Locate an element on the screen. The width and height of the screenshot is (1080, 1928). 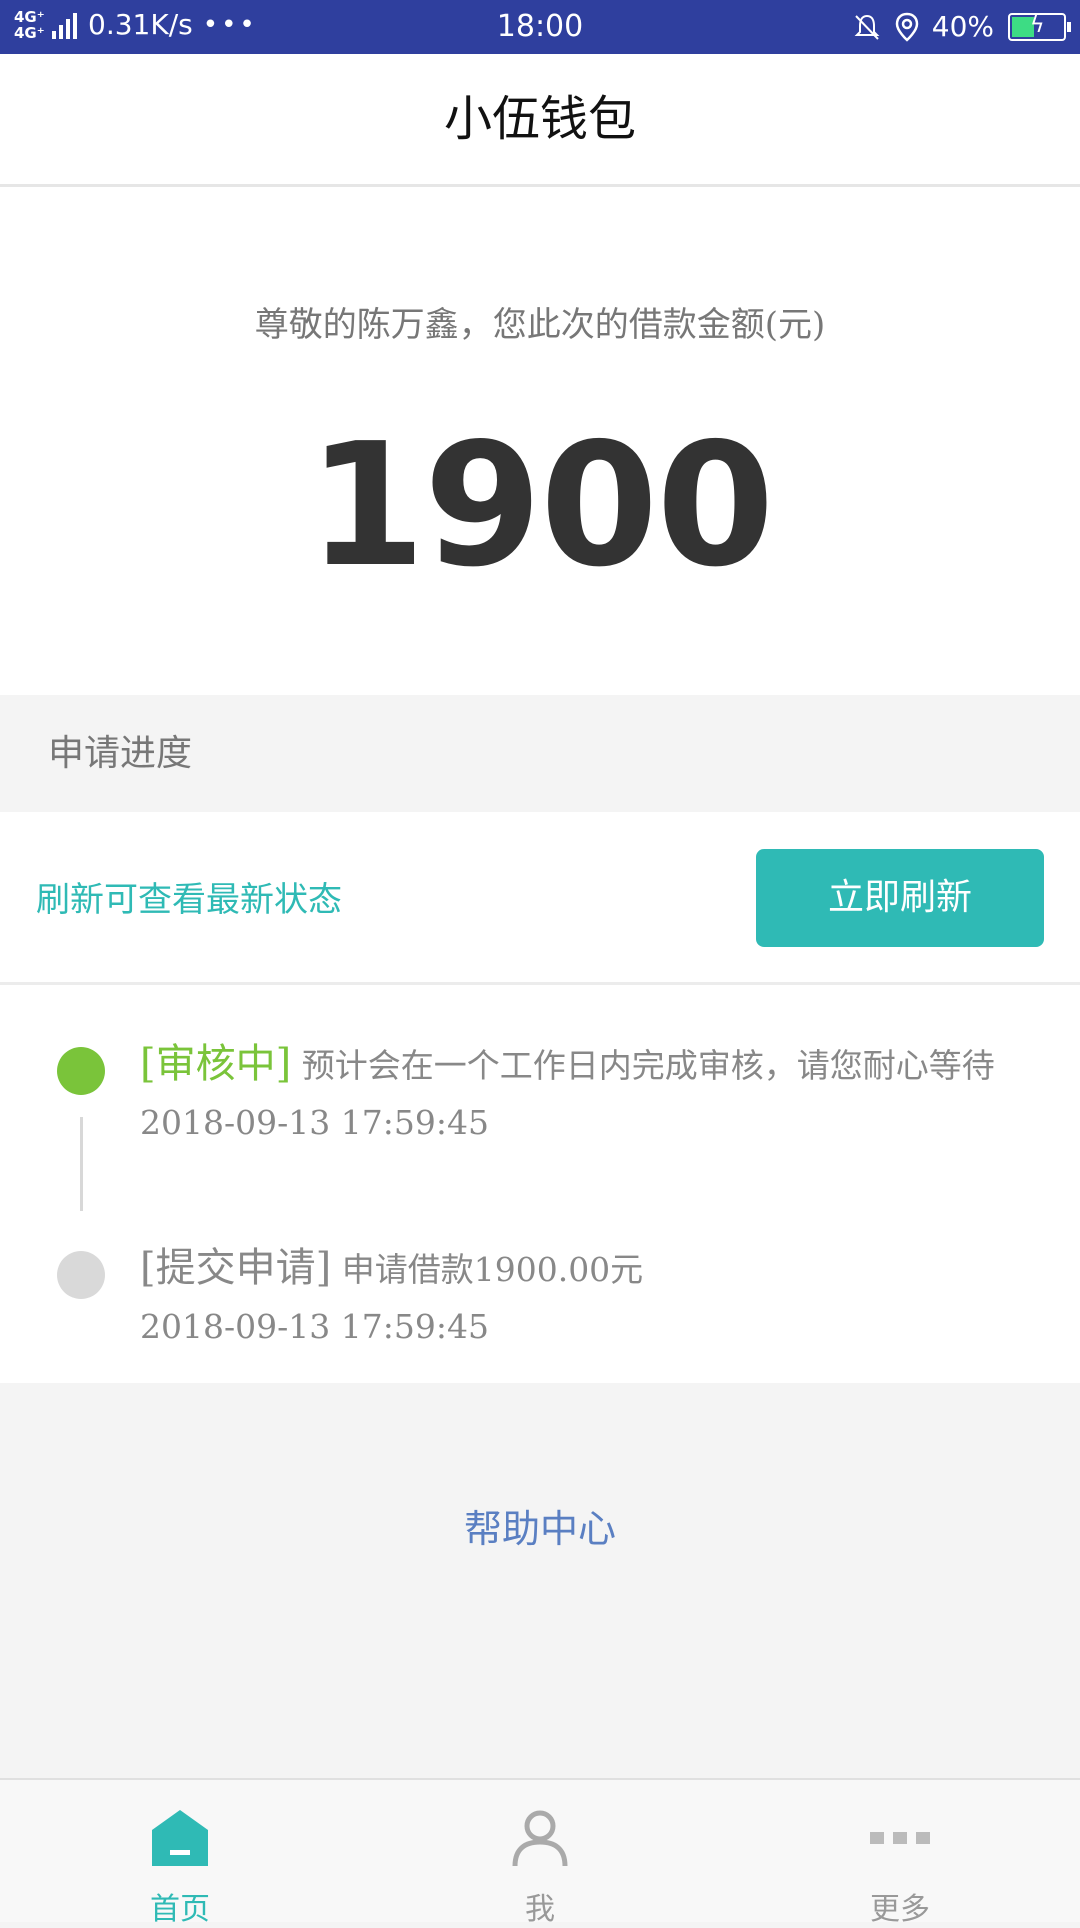
timeline-dot-done is located at coordinates (81, 1275).